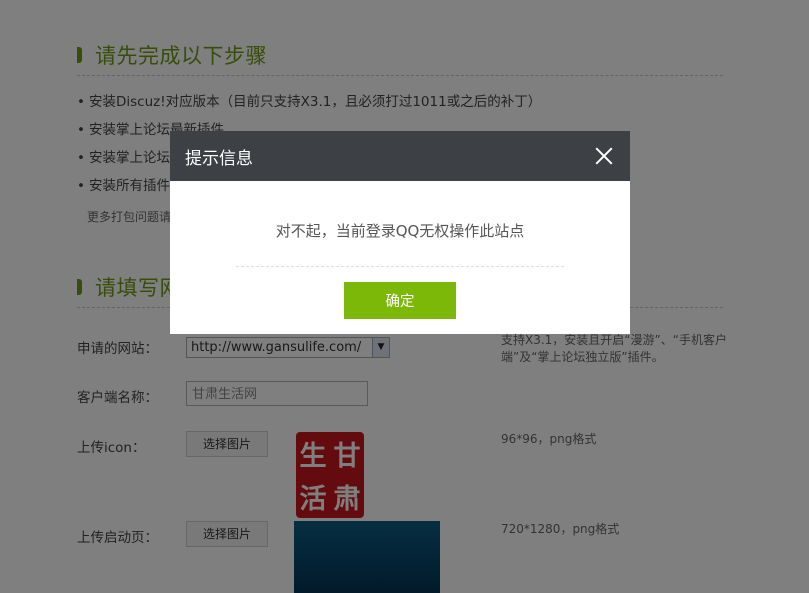 Image resolution: width=809 pixels, height=593 pixels. What do you see at coordinates (219, 158) in the screenshot?
I see `dialog-title: 提示信息` at bounding box center [219, 158].